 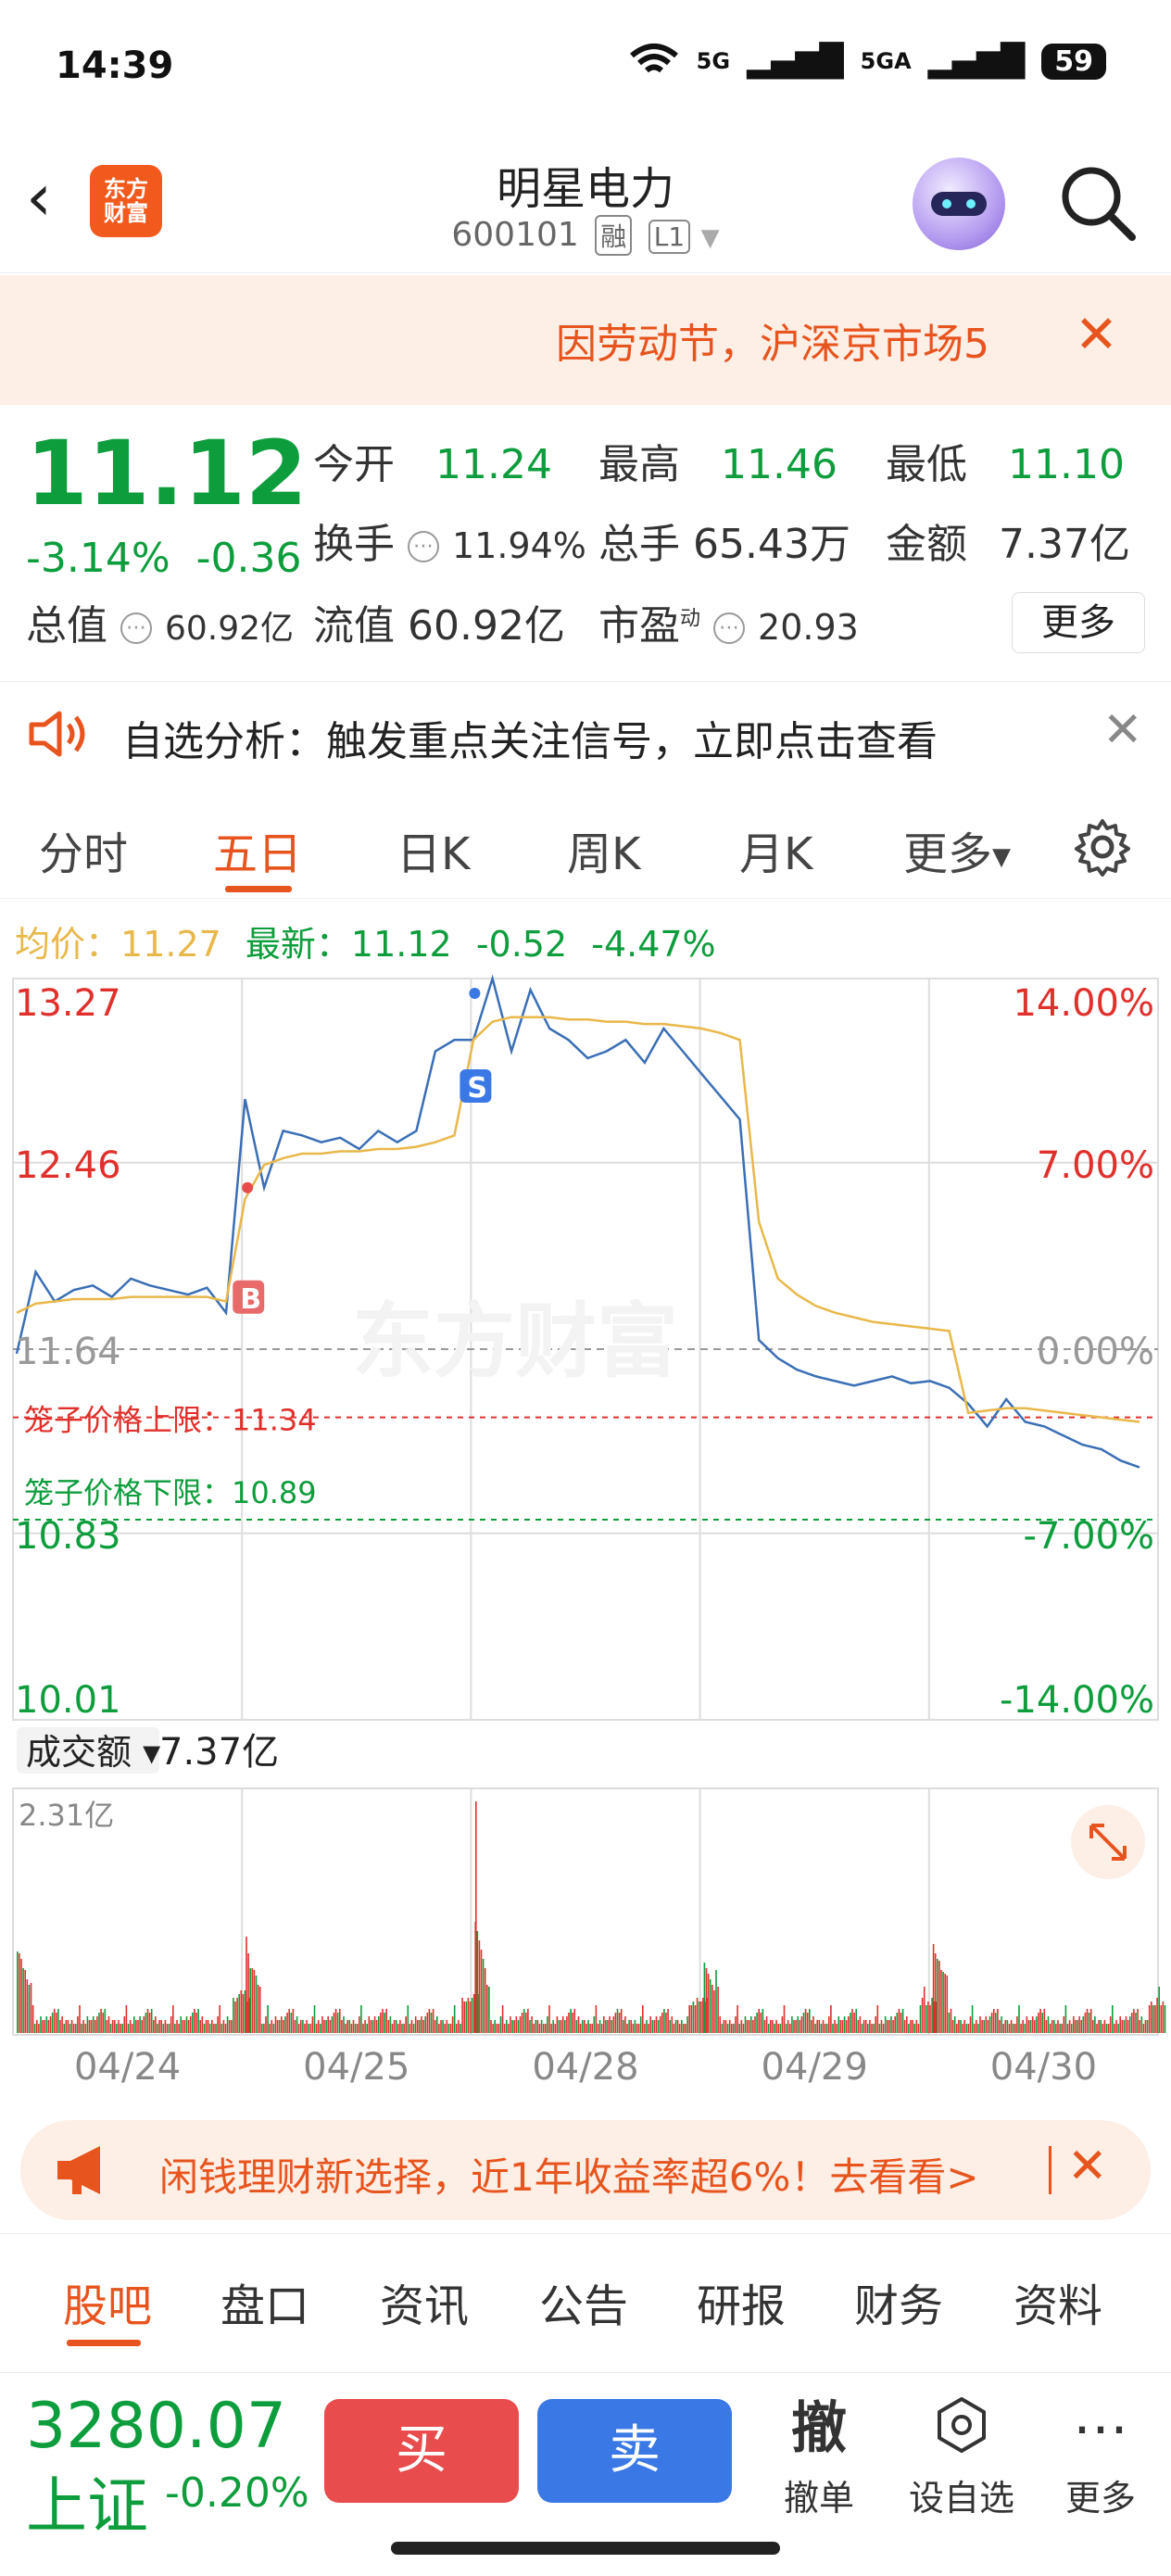 What do you see at coordinates (434, 849) in the screenshot?
I see `tab-daily-k: 日K` at bounding box center [434, 849].